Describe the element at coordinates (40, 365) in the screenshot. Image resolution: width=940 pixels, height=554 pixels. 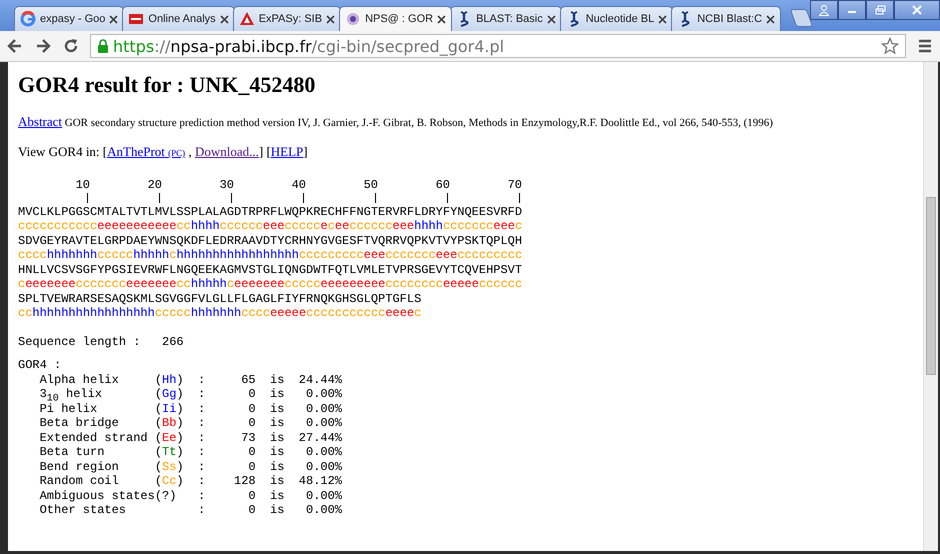
I see `stats-title: GOR4 :` at that location.